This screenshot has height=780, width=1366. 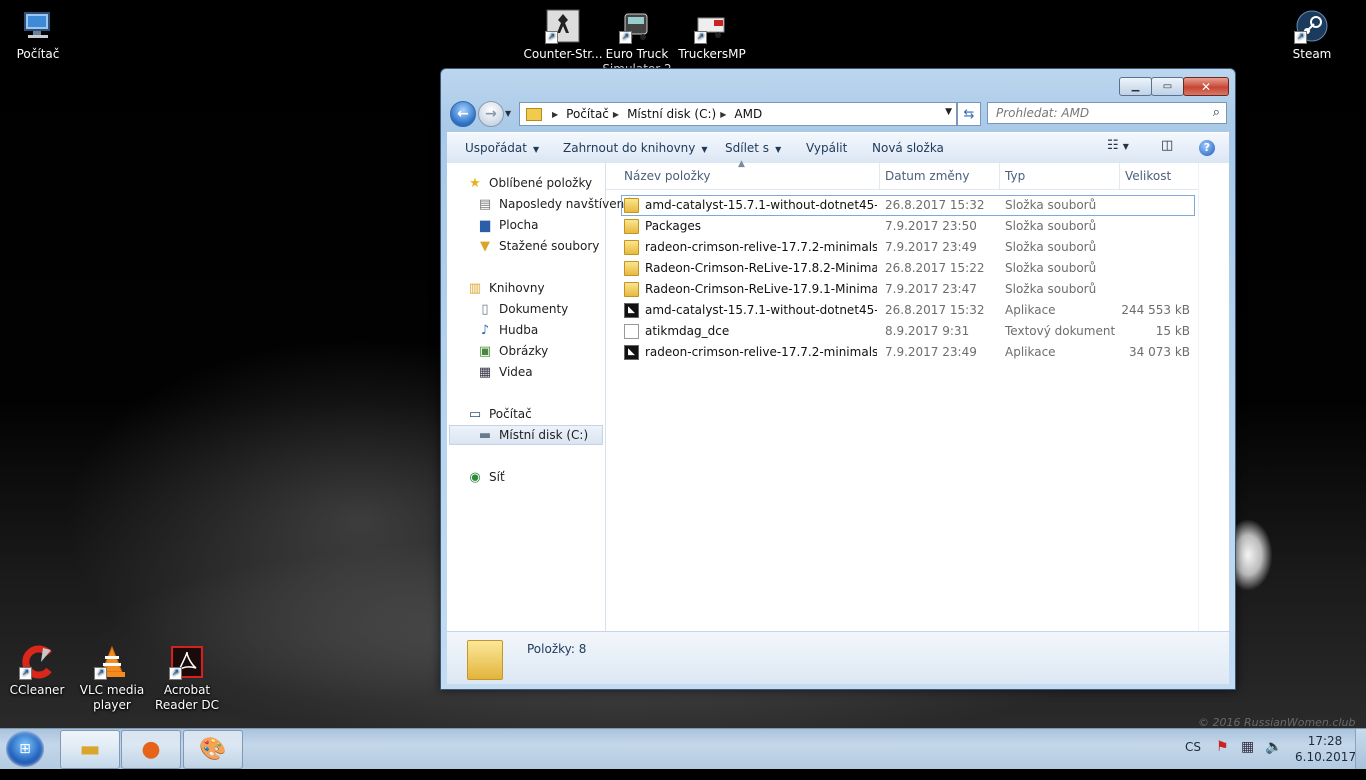 What do you see at coordinates (1167, 145) in the screenshot?
I see `preview-pane-button: ◫` at bounding box center [1167, 145].